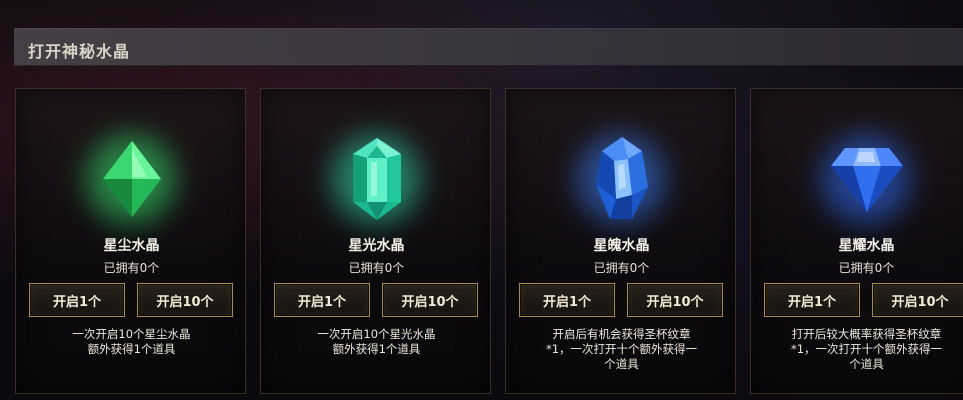  I want to click on crystal-description: 一次开启10个星光水晶 额外获得1个道具, so click(376, 341).